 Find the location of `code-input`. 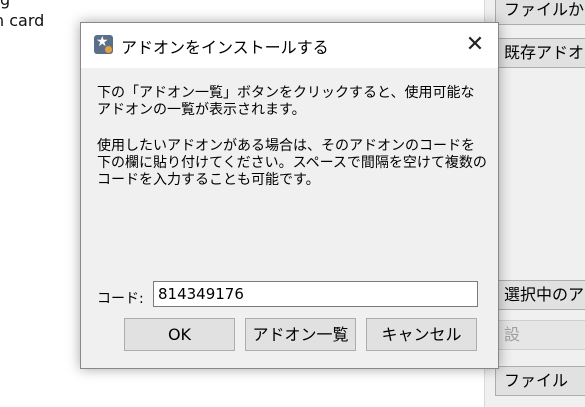

code-input is located at coordinates (315, 294).